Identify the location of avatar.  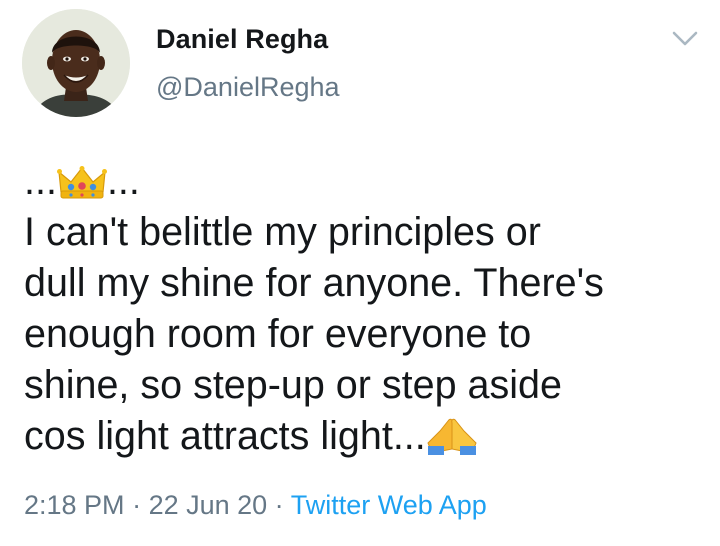
(76, 63).